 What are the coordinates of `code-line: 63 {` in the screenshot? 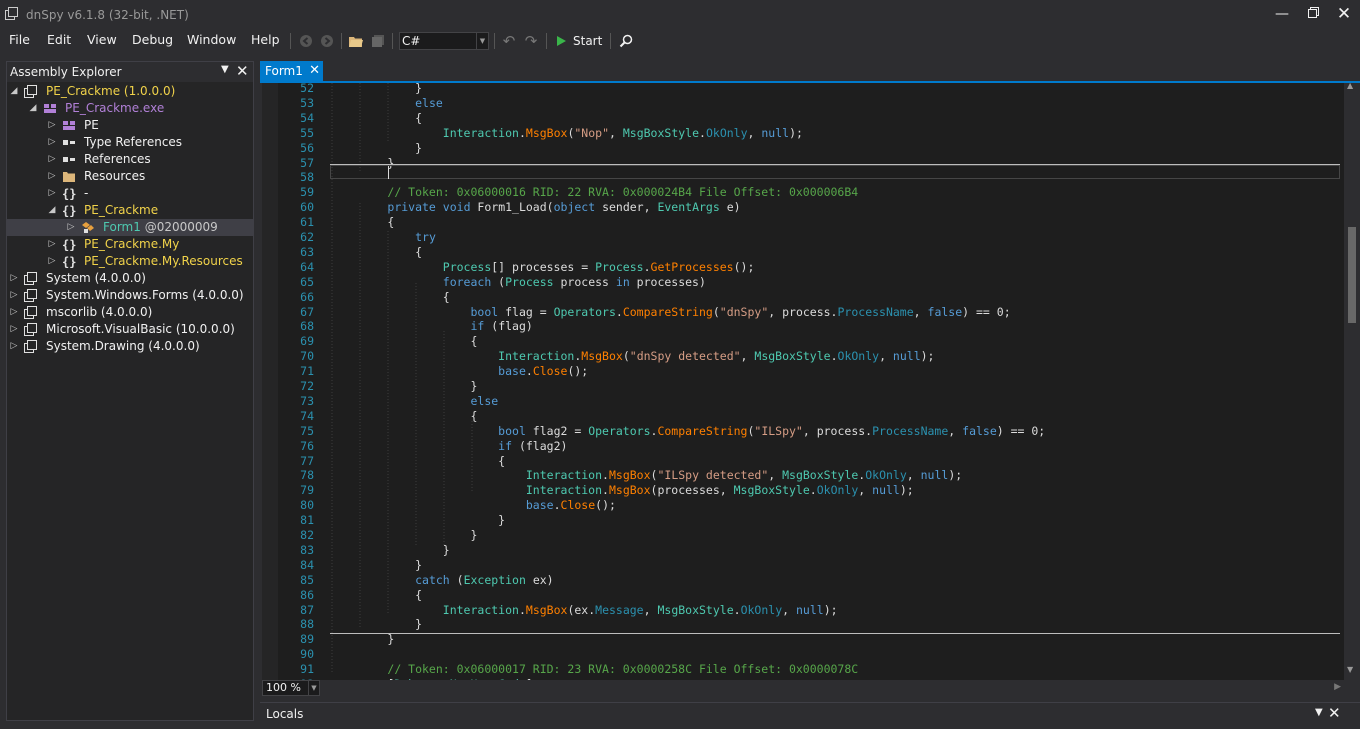 It's located at (811, 252).